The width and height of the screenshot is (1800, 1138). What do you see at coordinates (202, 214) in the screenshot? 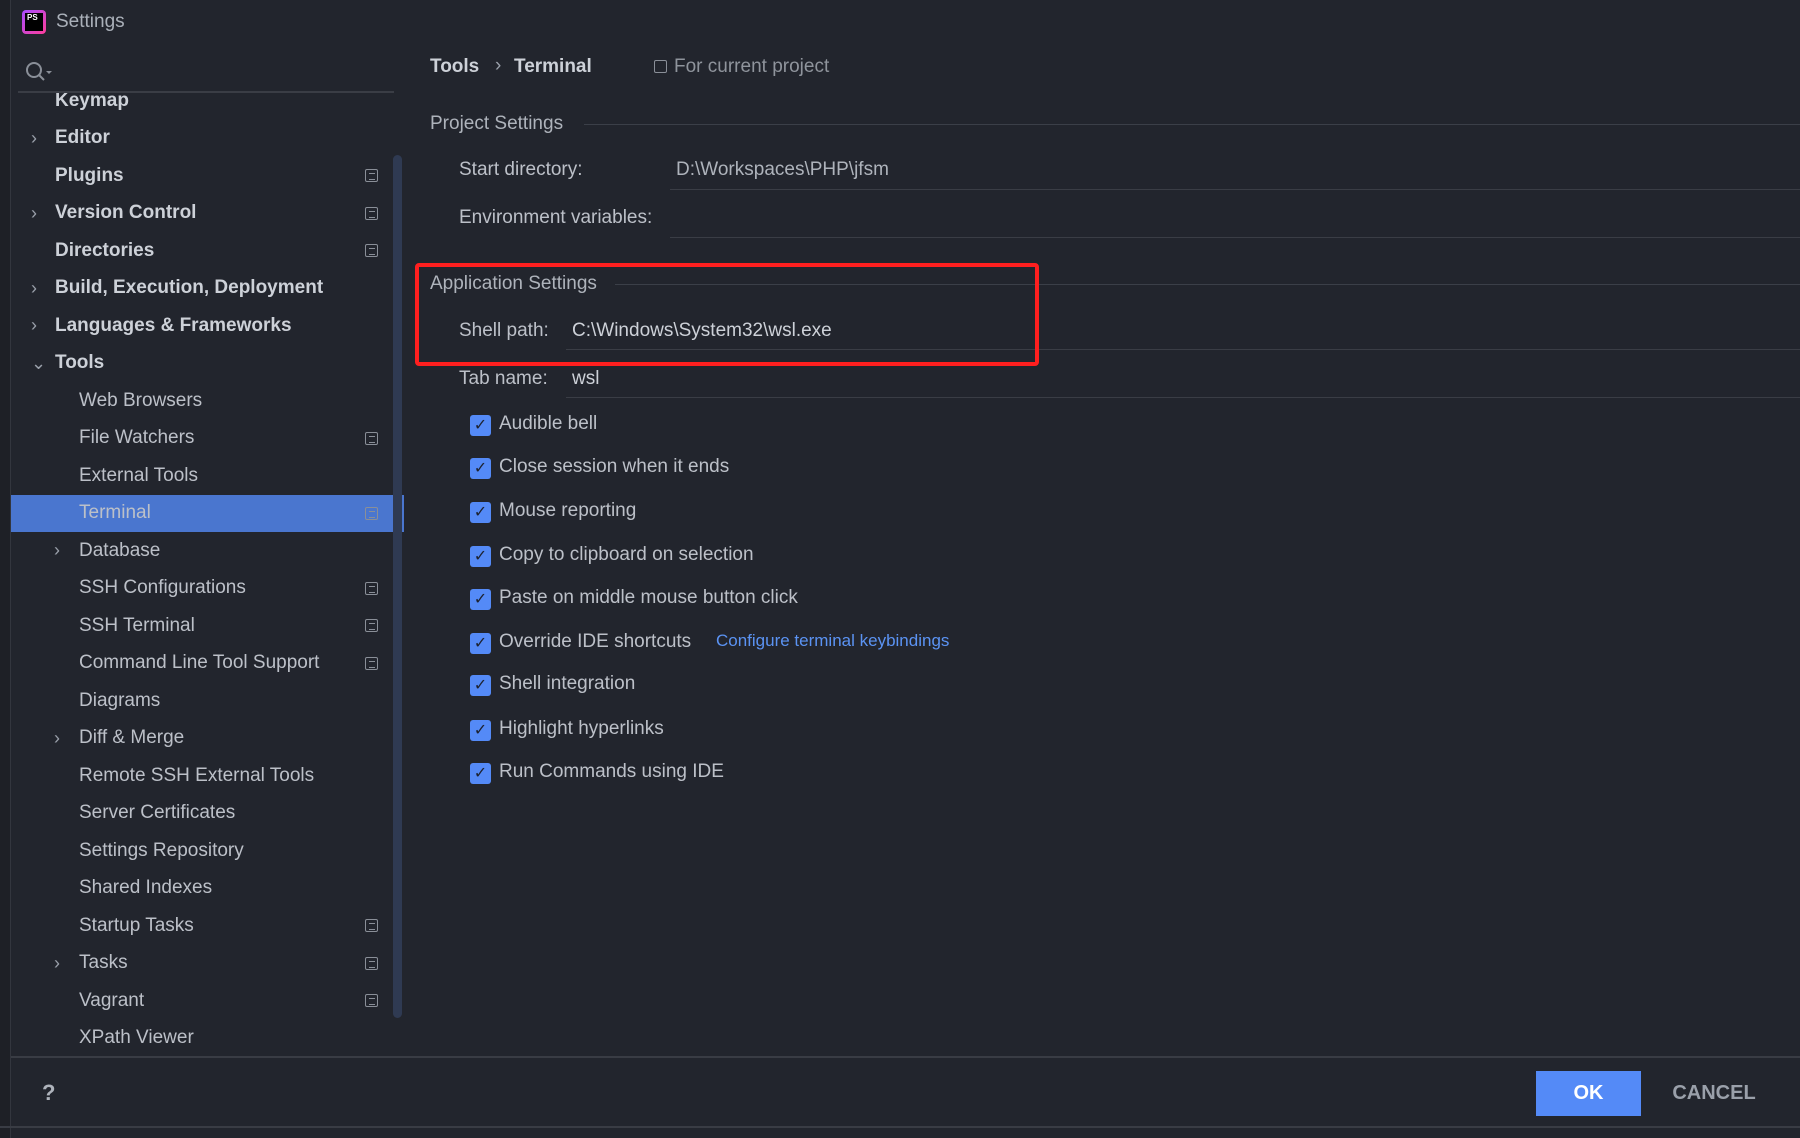
I see `sidebar-item-version-control: › Version Control` at bounding box center [202, 214].